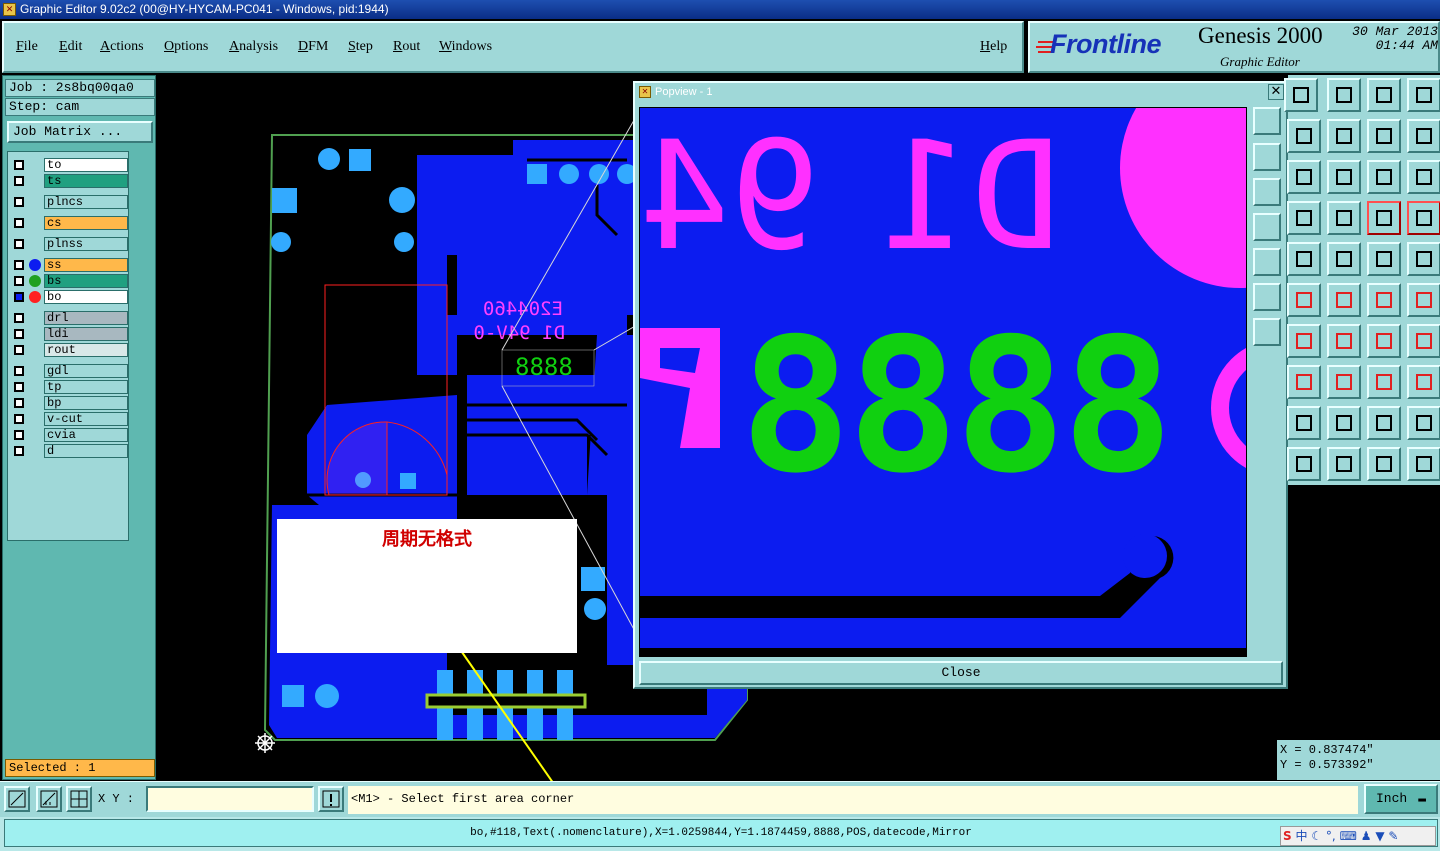  What do you see at coordinates (1384, 423) in the screenshot?
I see `triangle-3-tool` at bounding box center [1384, 423].